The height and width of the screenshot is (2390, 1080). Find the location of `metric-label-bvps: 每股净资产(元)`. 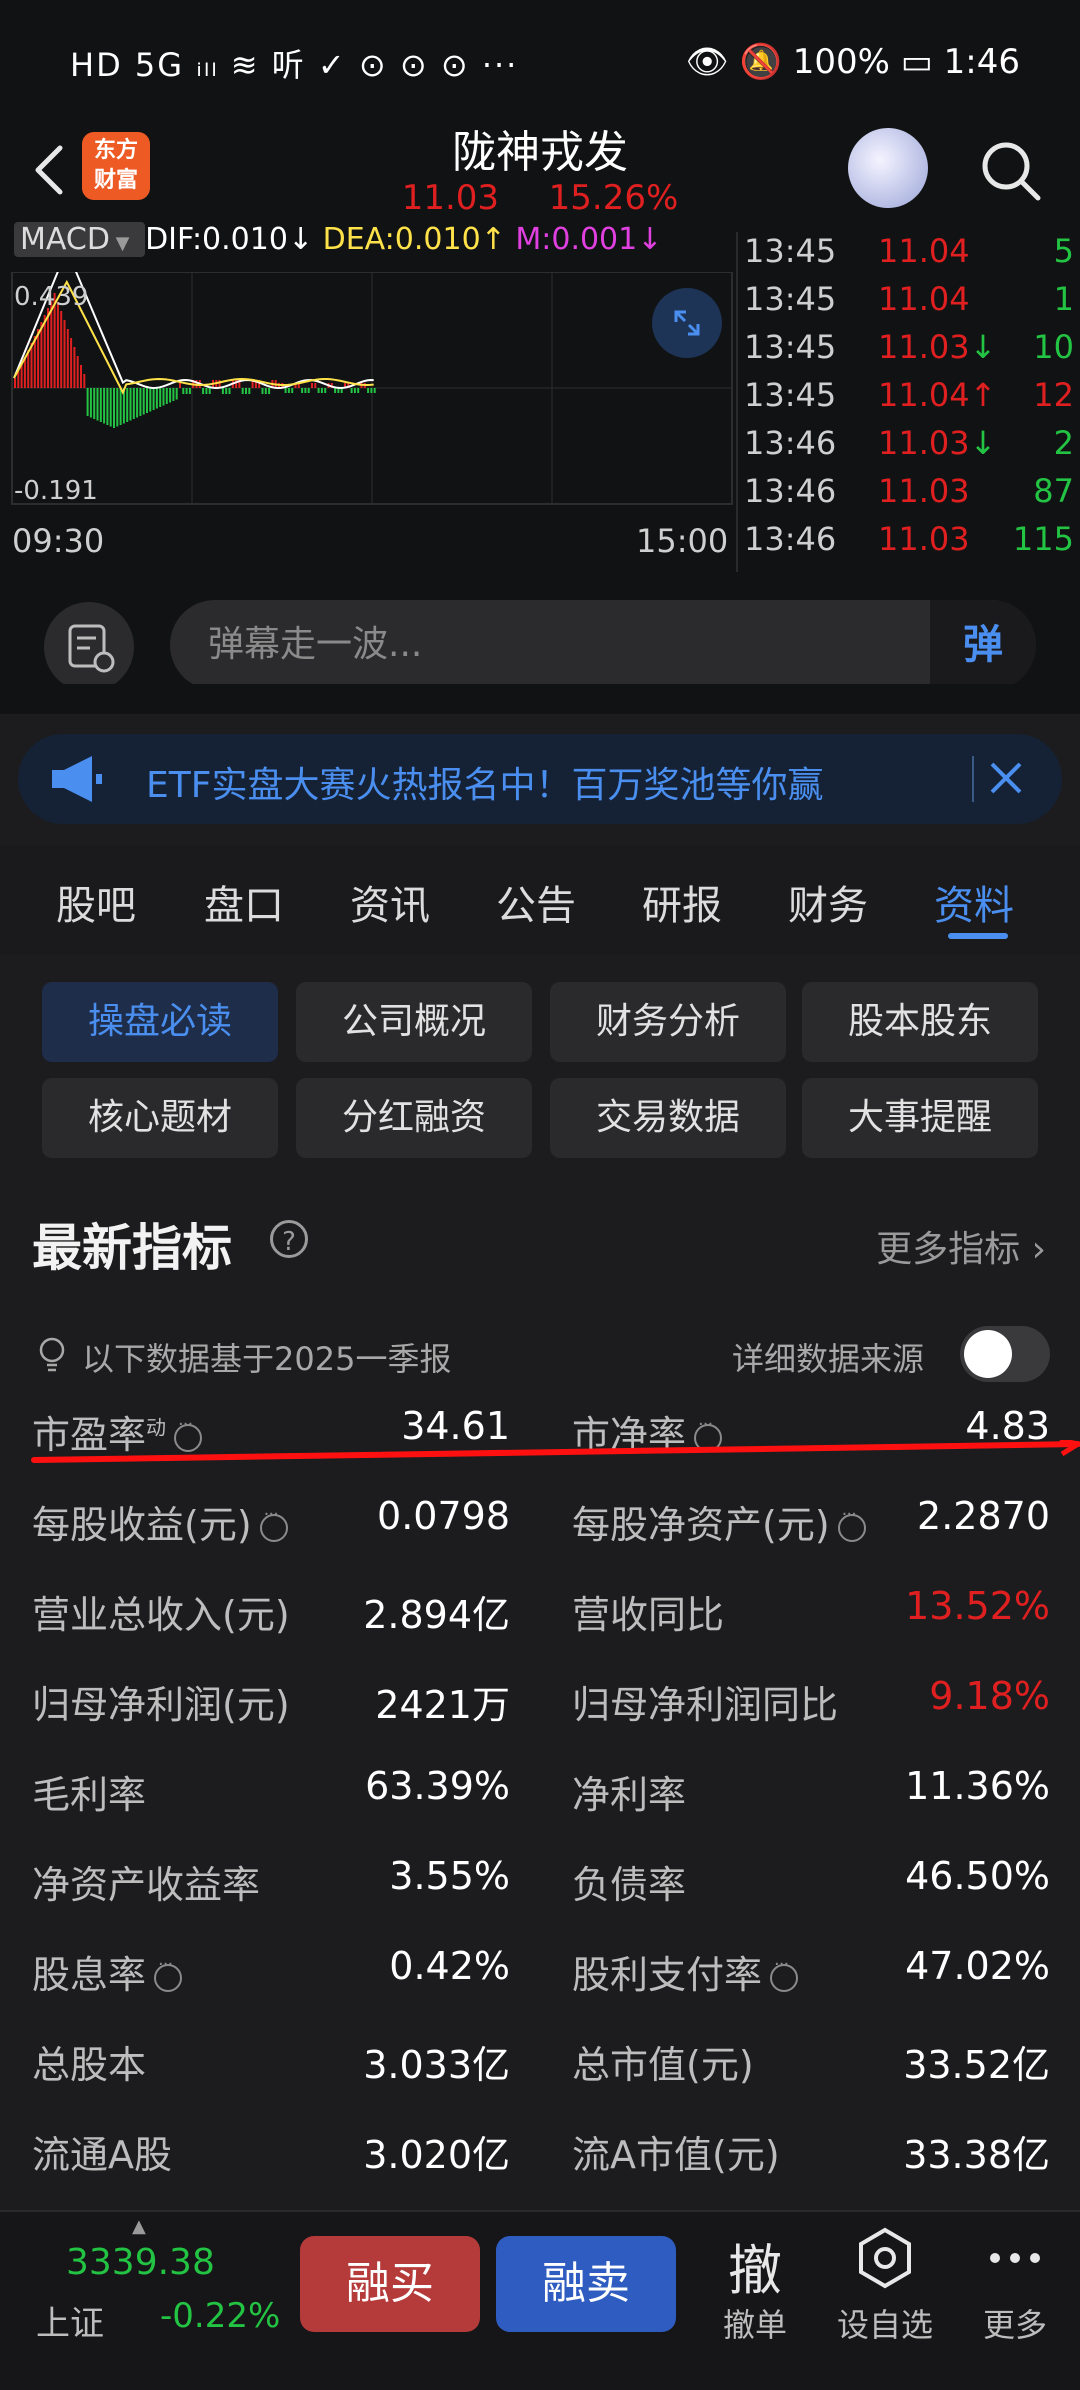

metric-label-bvps: 每股净资产(元) is located at coordinates (719, 1521).